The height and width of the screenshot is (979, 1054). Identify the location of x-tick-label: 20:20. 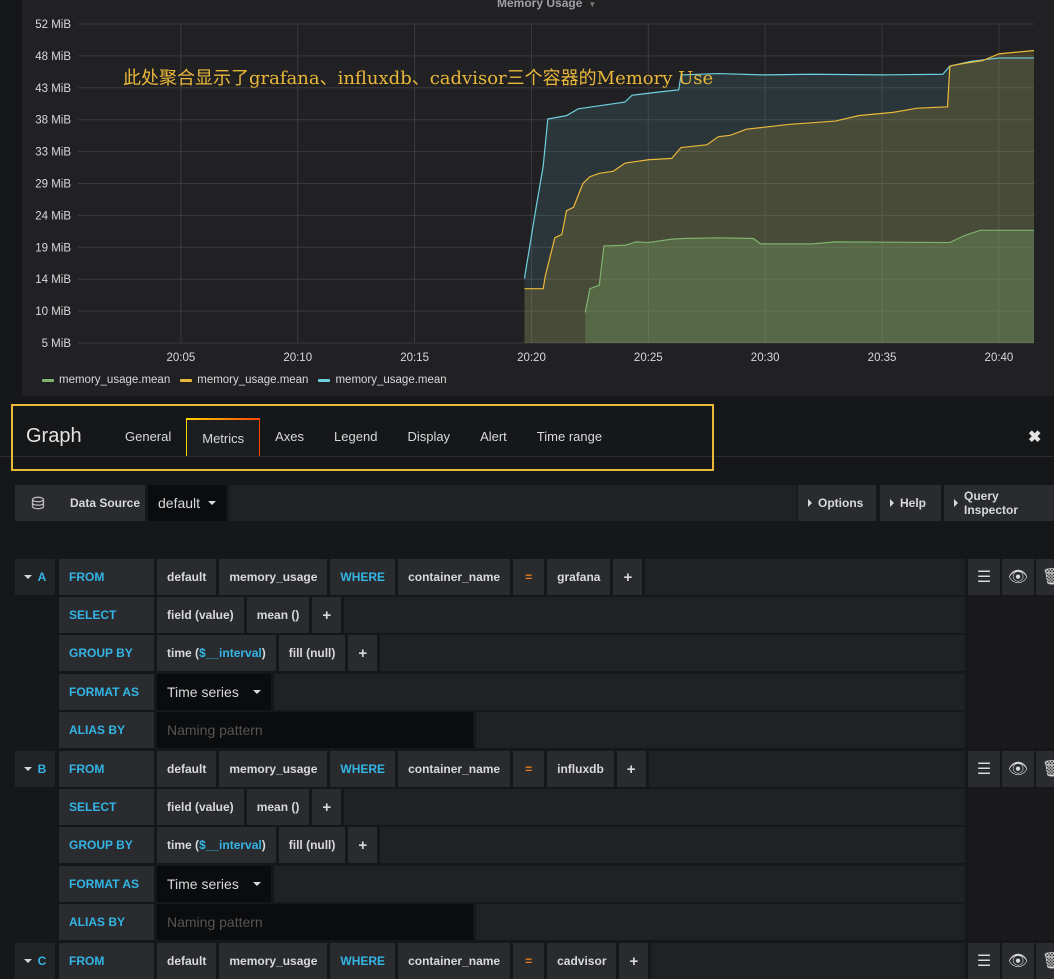
(531, 358).